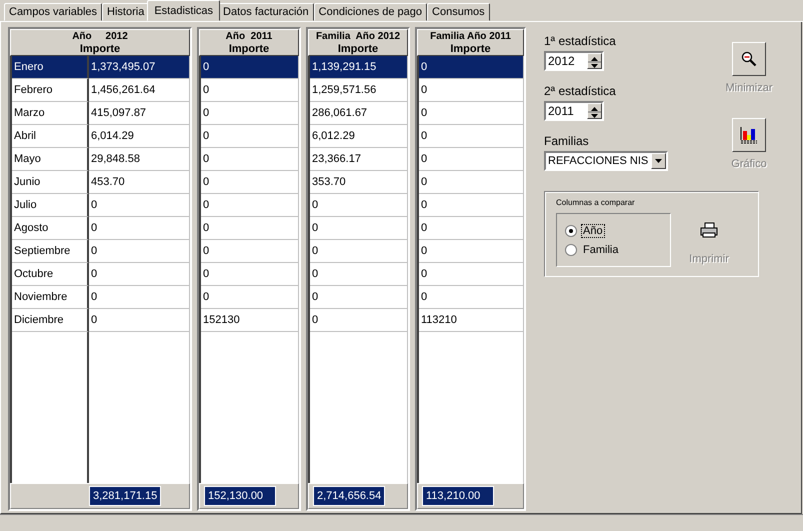 The width and height of the screenshot is (803, 531). Describe the element at coordinates (749, 164) in the screenshot. I see `button-label: Gráfico` at that location.